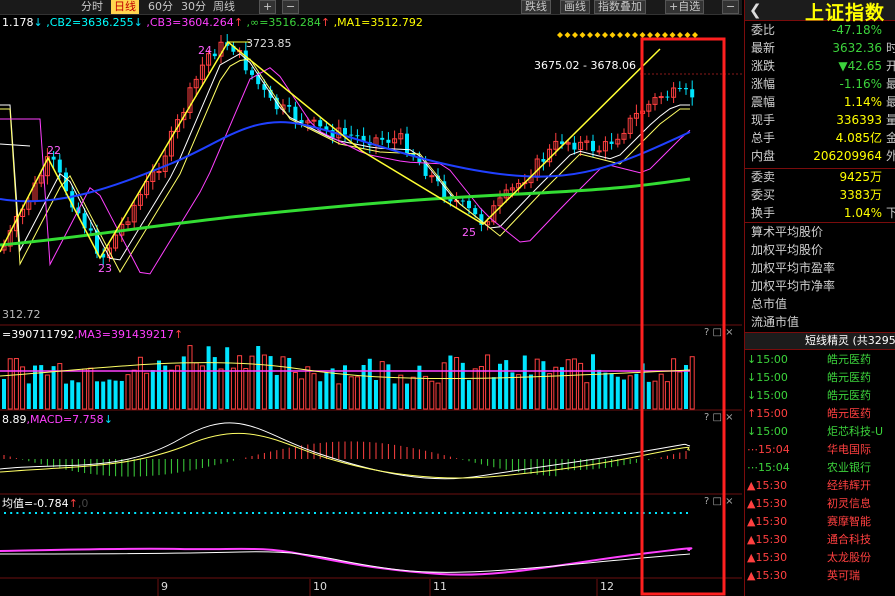  Describe the element at coordinates (769, 304) in the screenshot. I see `stat-item: 总市值` at that location.